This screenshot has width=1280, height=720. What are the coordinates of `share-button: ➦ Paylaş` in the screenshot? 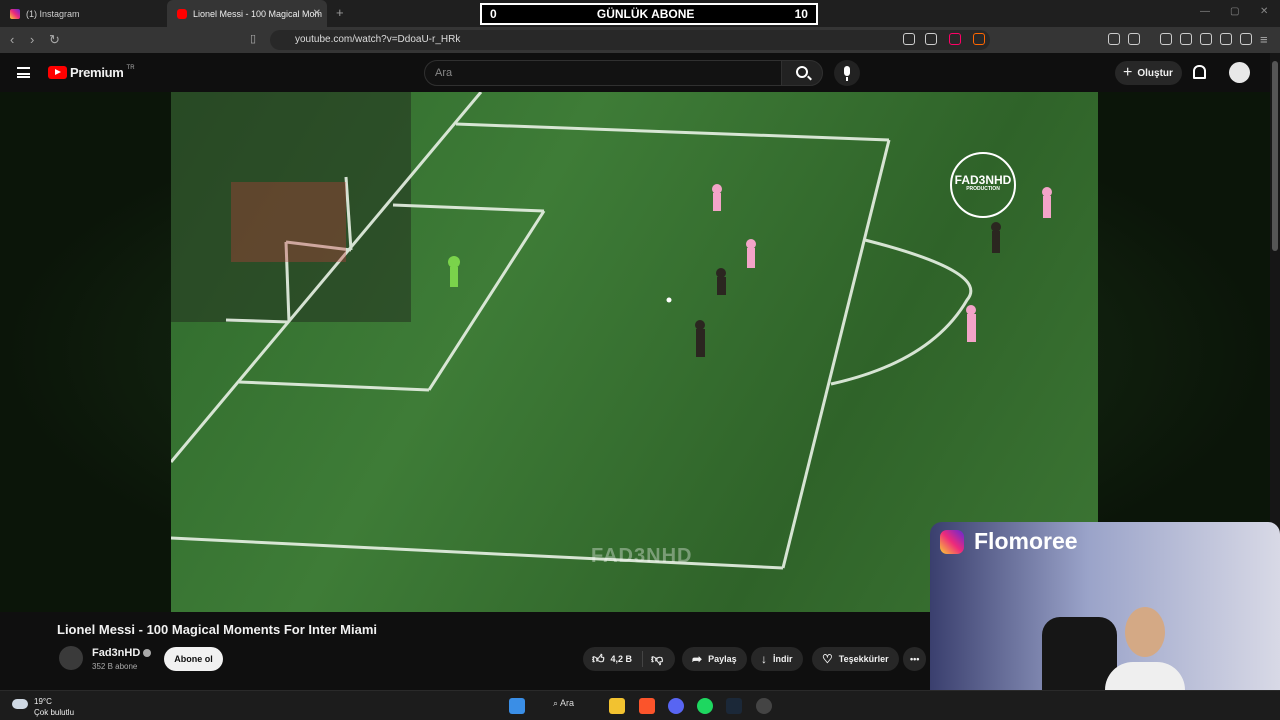 It's located at (714, 659).